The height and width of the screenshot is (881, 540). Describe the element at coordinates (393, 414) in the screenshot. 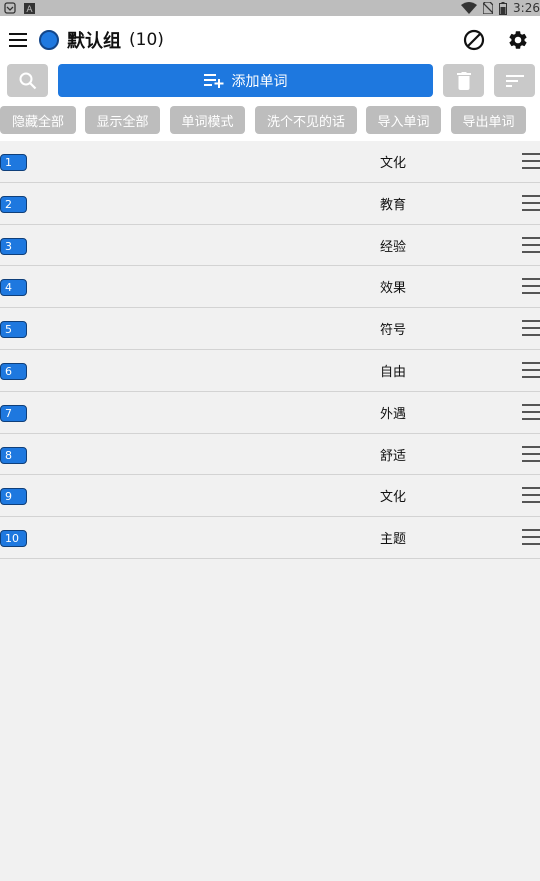

I see `item-word: 外遇` at that location.